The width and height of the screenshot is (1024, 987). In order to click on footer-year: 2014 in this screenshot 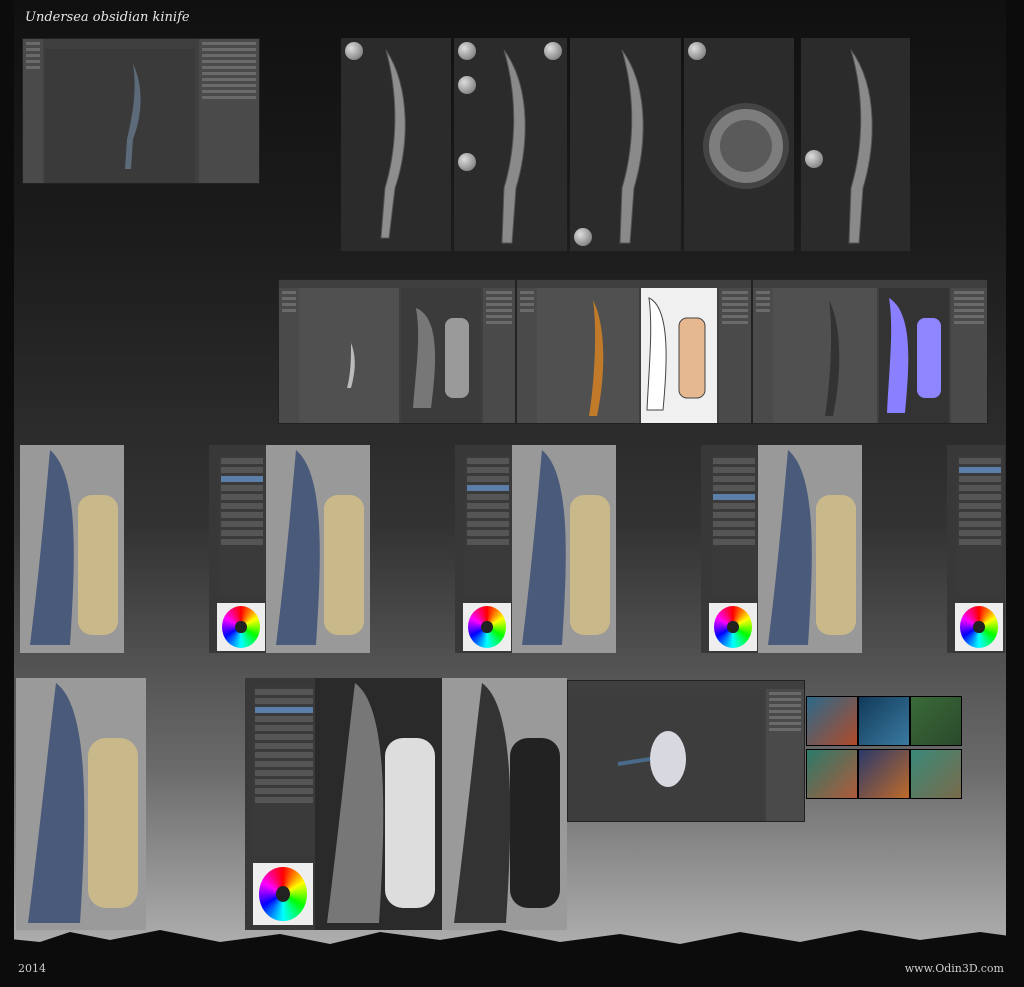, I will do `click(32, 968)`.